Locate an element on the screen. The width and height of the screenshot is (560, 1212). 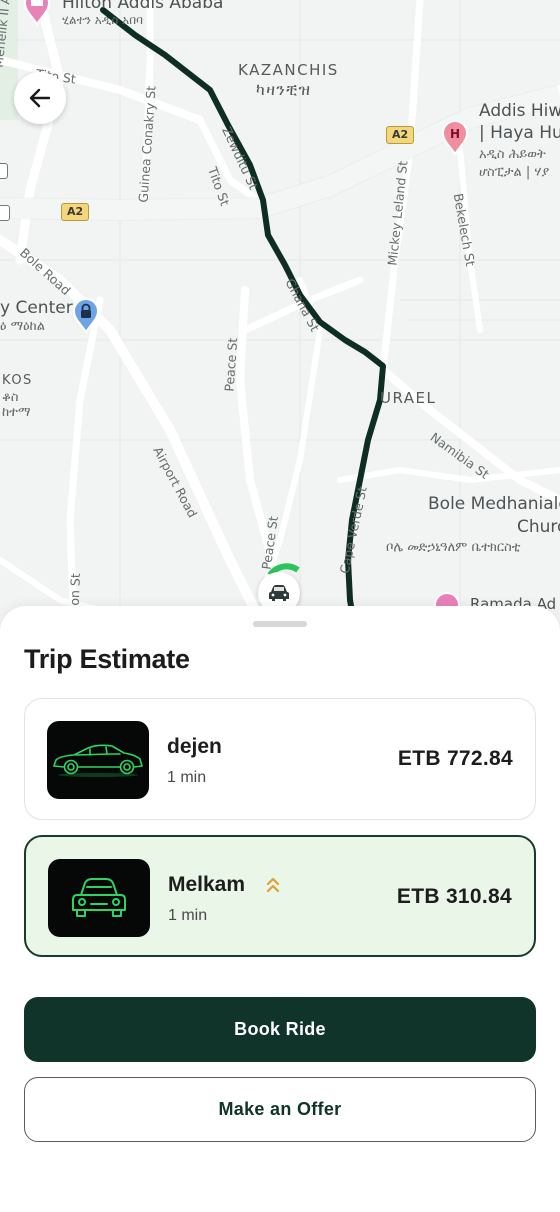
poi-label-hilton-am: ሂልተን አዲስ አበባ is located at coordinates (102, 20).